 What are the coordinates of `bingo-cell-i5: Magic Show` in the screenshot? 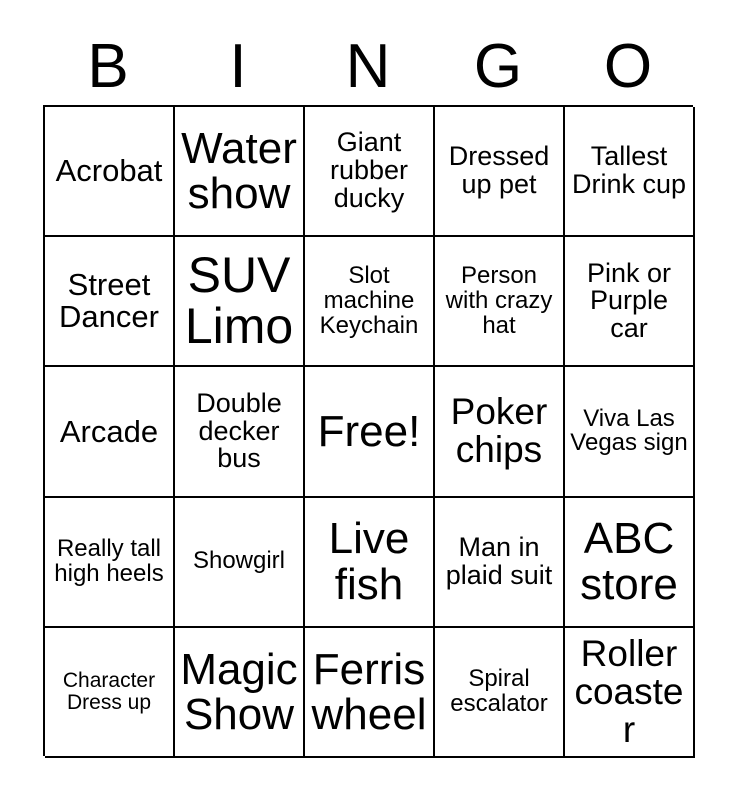 It's located at (240, 692).